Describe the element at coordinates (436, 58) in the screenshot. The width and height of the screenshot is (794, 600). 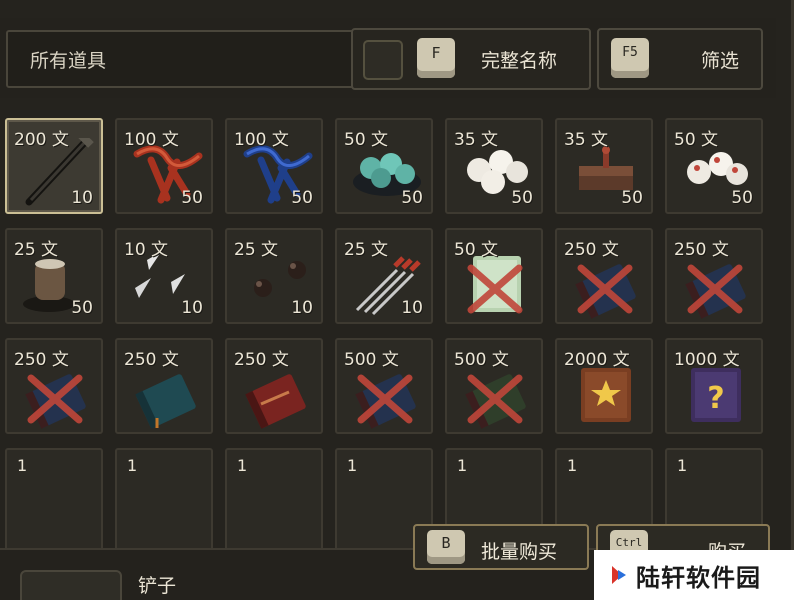
I see `f-key-icon: F` at that location.